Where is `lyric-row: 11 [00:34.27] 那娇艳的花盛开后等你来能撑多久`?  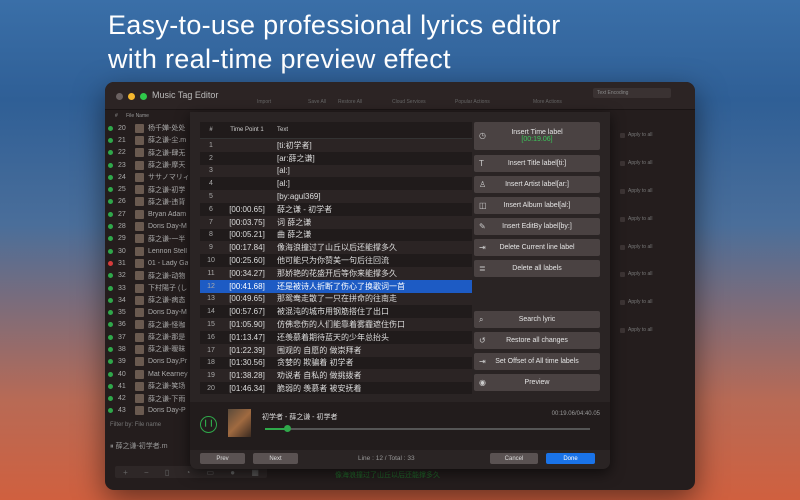
lyric-row: 11 [00:34.27] 那娇艳的花盛开后等你来能撑多久 is located at coordinates (336, 273).